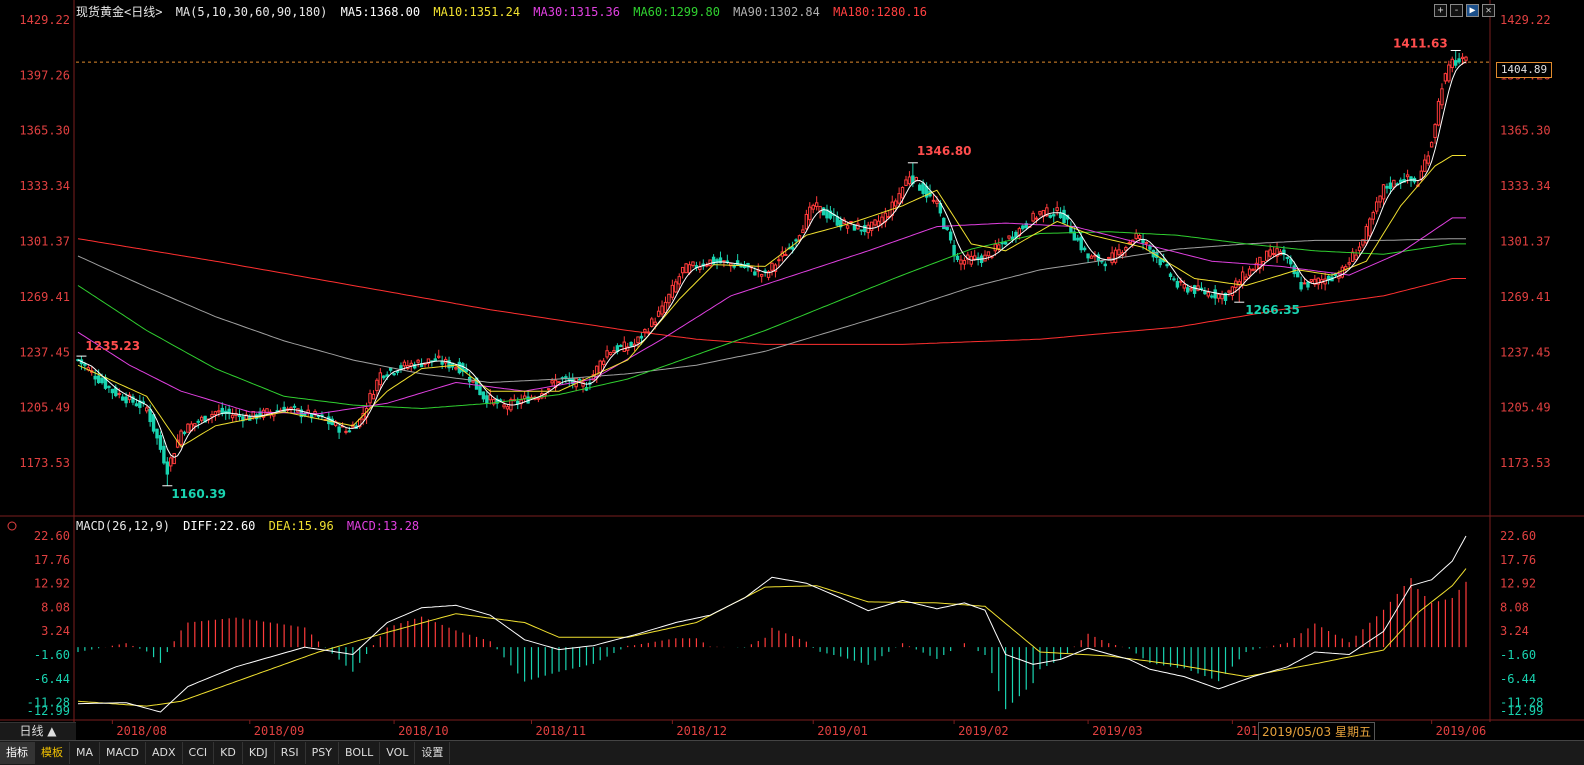  Describe the element at coordinates (1525, 352) in the screenshot. I see `price-tick-right: 1237.45` at that location.